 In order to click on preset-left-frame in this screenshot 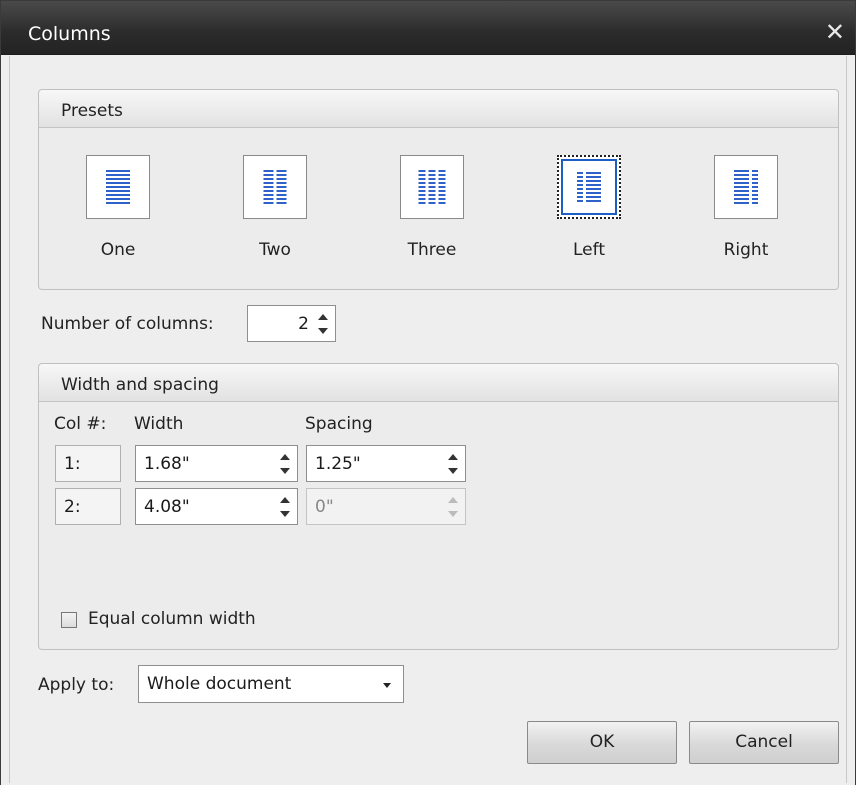, I will do `click(589, 187)`.